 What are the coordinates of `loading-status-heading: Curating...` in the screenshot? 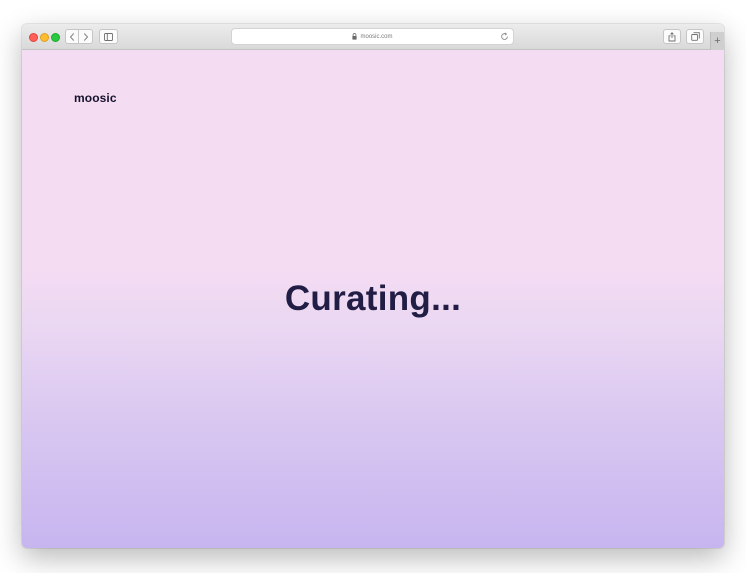 It's located at (373, 298).